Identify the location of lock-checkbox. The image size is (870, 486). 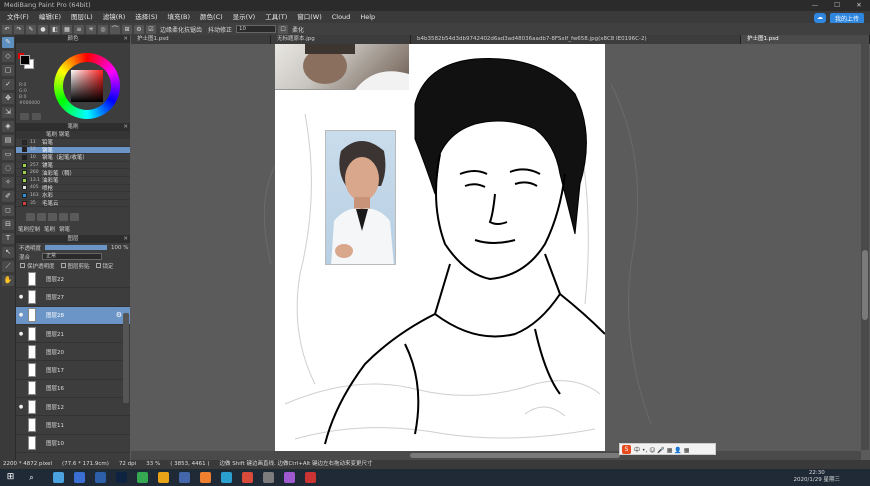
(98, 265).